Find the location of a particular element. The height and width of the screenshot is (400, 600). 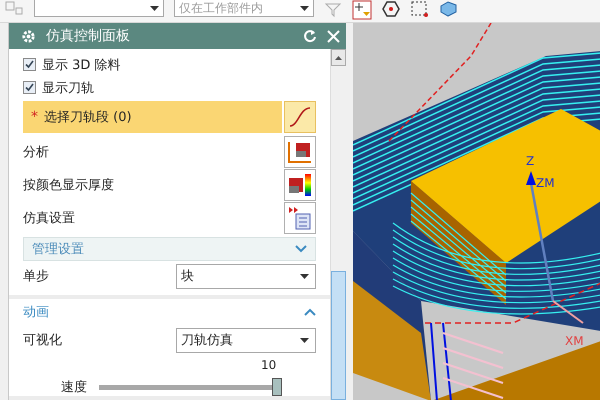

axis-label: XM is located at coordinates (574, 341).